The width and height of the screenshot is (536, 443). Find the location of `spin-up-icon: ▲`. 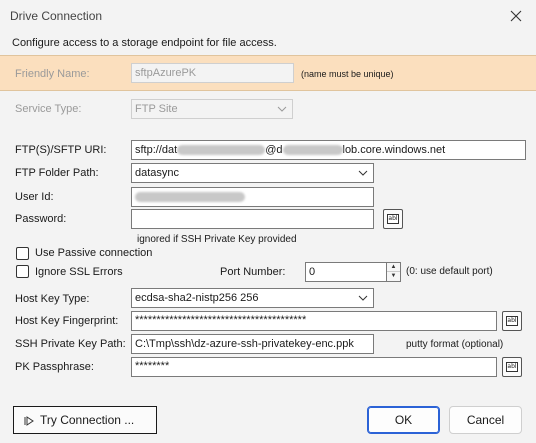

spin-up-icon: ▲ is located at coordinates (393, 267).